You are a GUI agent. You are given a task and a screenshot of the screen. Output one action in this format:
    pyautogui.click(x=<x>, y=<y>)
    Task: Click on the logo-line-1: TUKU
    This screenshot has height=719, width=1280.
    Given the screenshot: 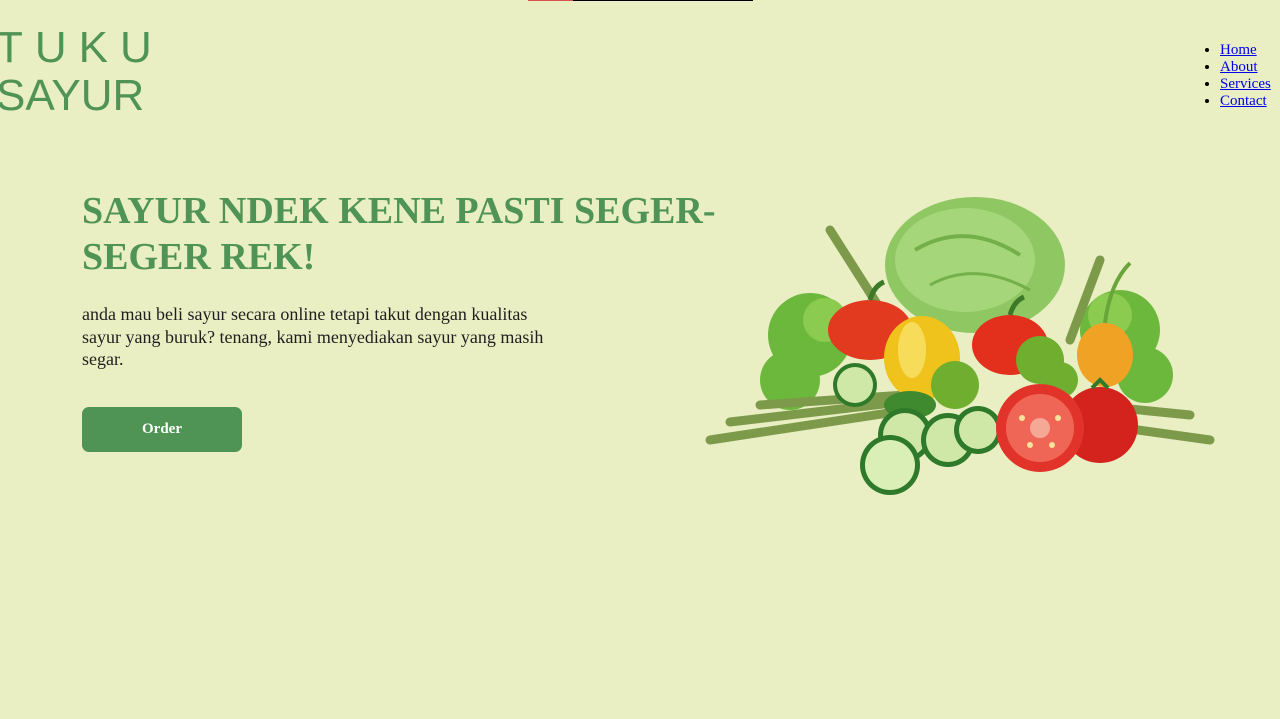 What is the action you would take?
    pyautogui.click(x=82, y=47)
    